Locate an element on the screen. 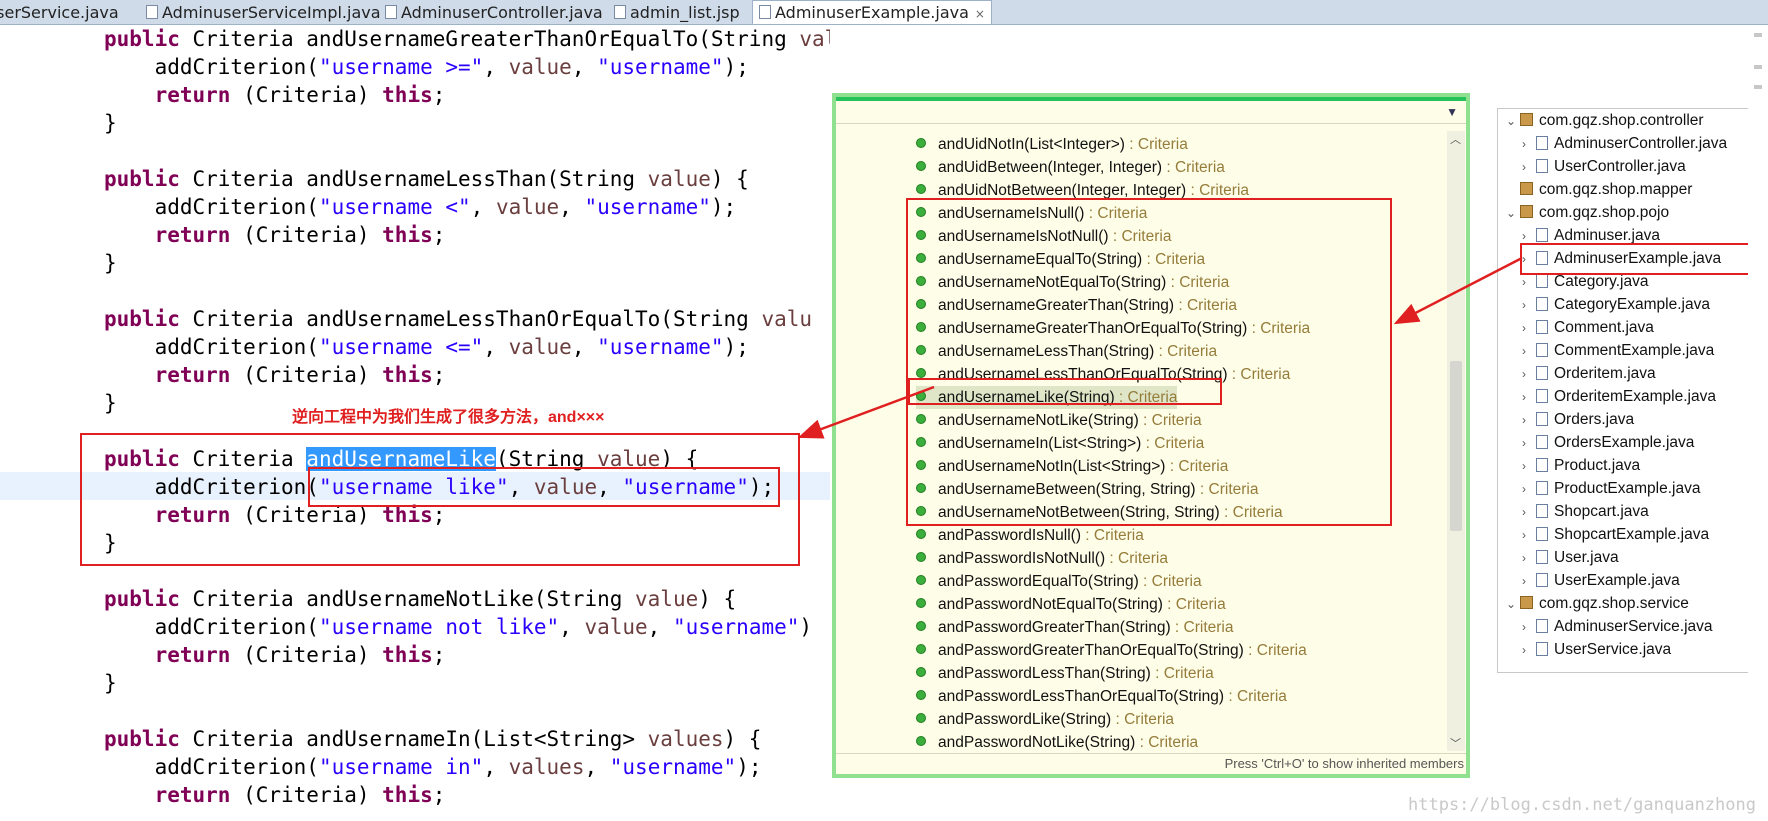 Image resolution: width=1768 pixels, height=821 pixels. watermark: https://blog.csdn.net/ganquanzhong is located at coordinates (1582, 805).